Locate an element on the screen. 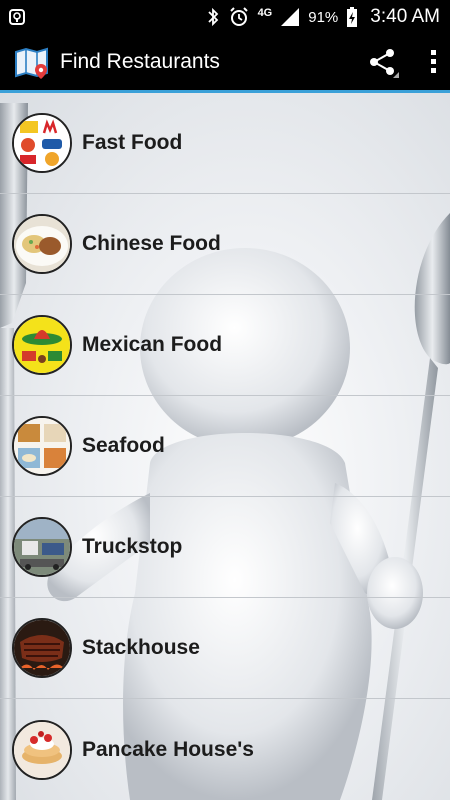  map-pin-icon is located at coordinates (32, 62).